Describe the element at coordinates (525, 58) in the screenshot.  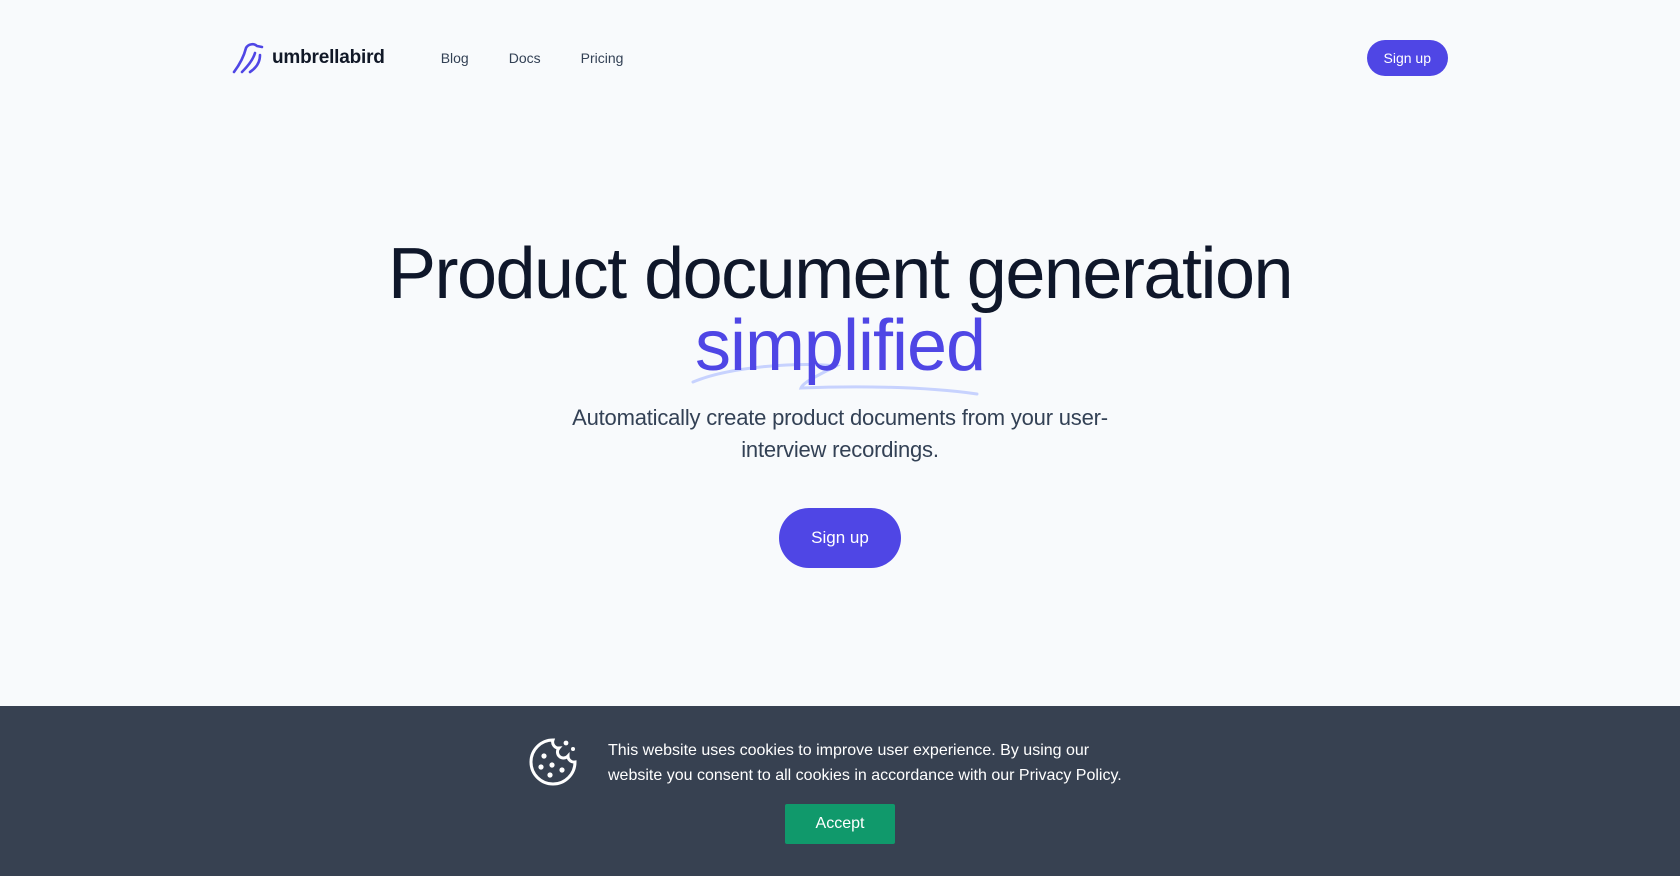
I see `nav-docs: Docs` at that location.